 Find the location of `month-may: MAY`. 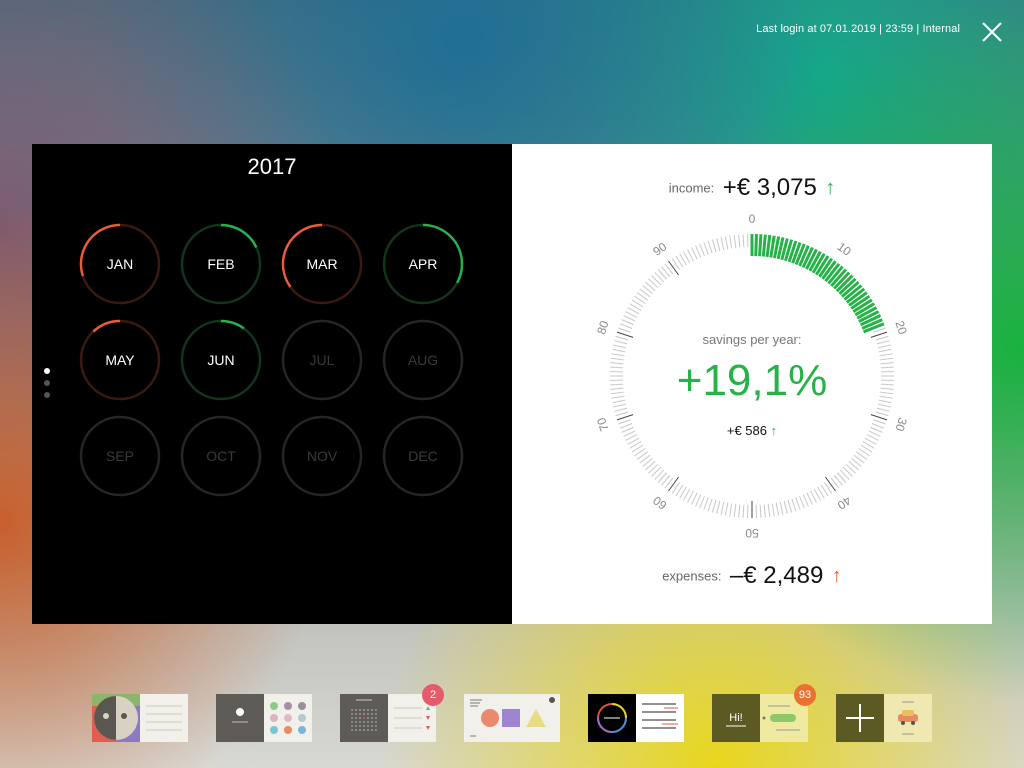

month-may: MAY is located at coordinates (120, 360).